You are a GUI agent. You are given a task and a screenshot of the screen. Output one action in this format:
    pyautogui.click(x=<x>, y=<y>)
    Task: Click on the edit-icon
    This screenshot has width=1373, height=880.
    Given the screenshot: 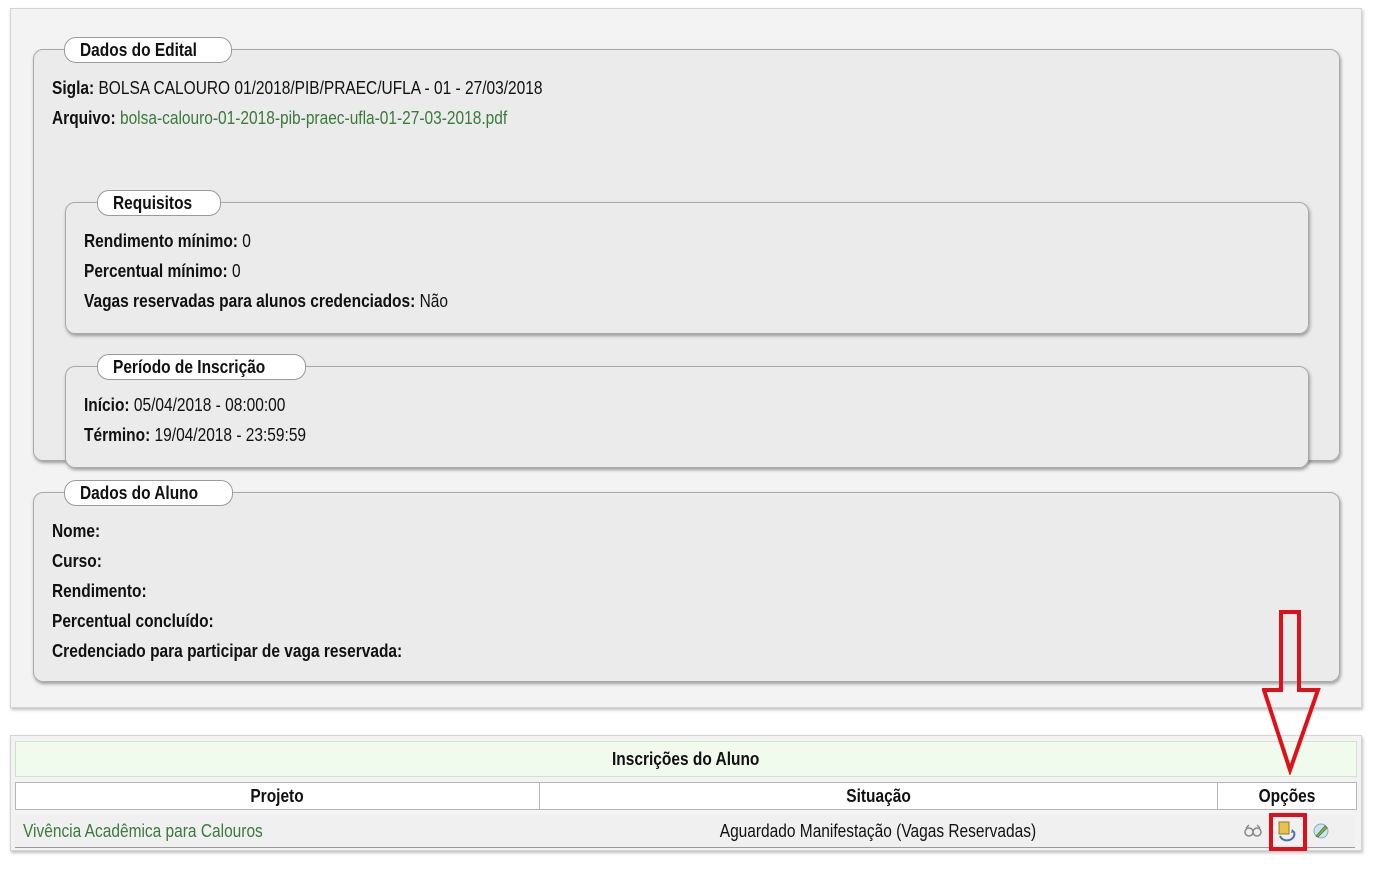 What is the action you would take?
    pyautogui.click(x=1321, y=831)
    